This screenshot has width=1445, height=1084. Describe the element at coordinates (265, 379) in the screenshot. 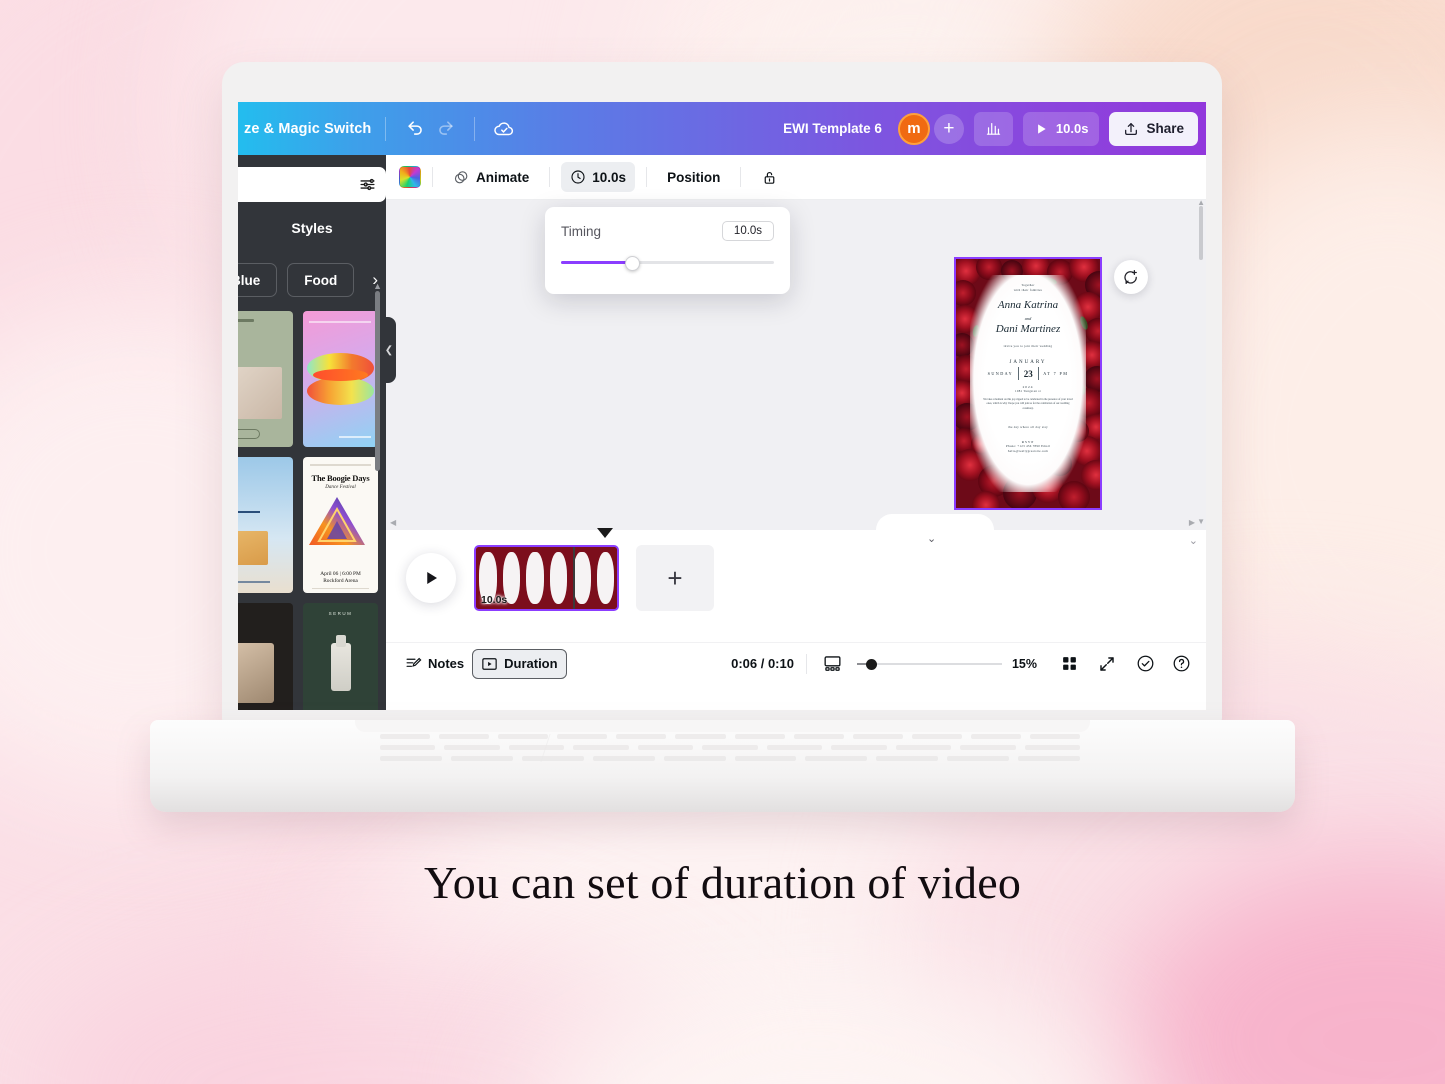

I see `list-item: lan` at that location.